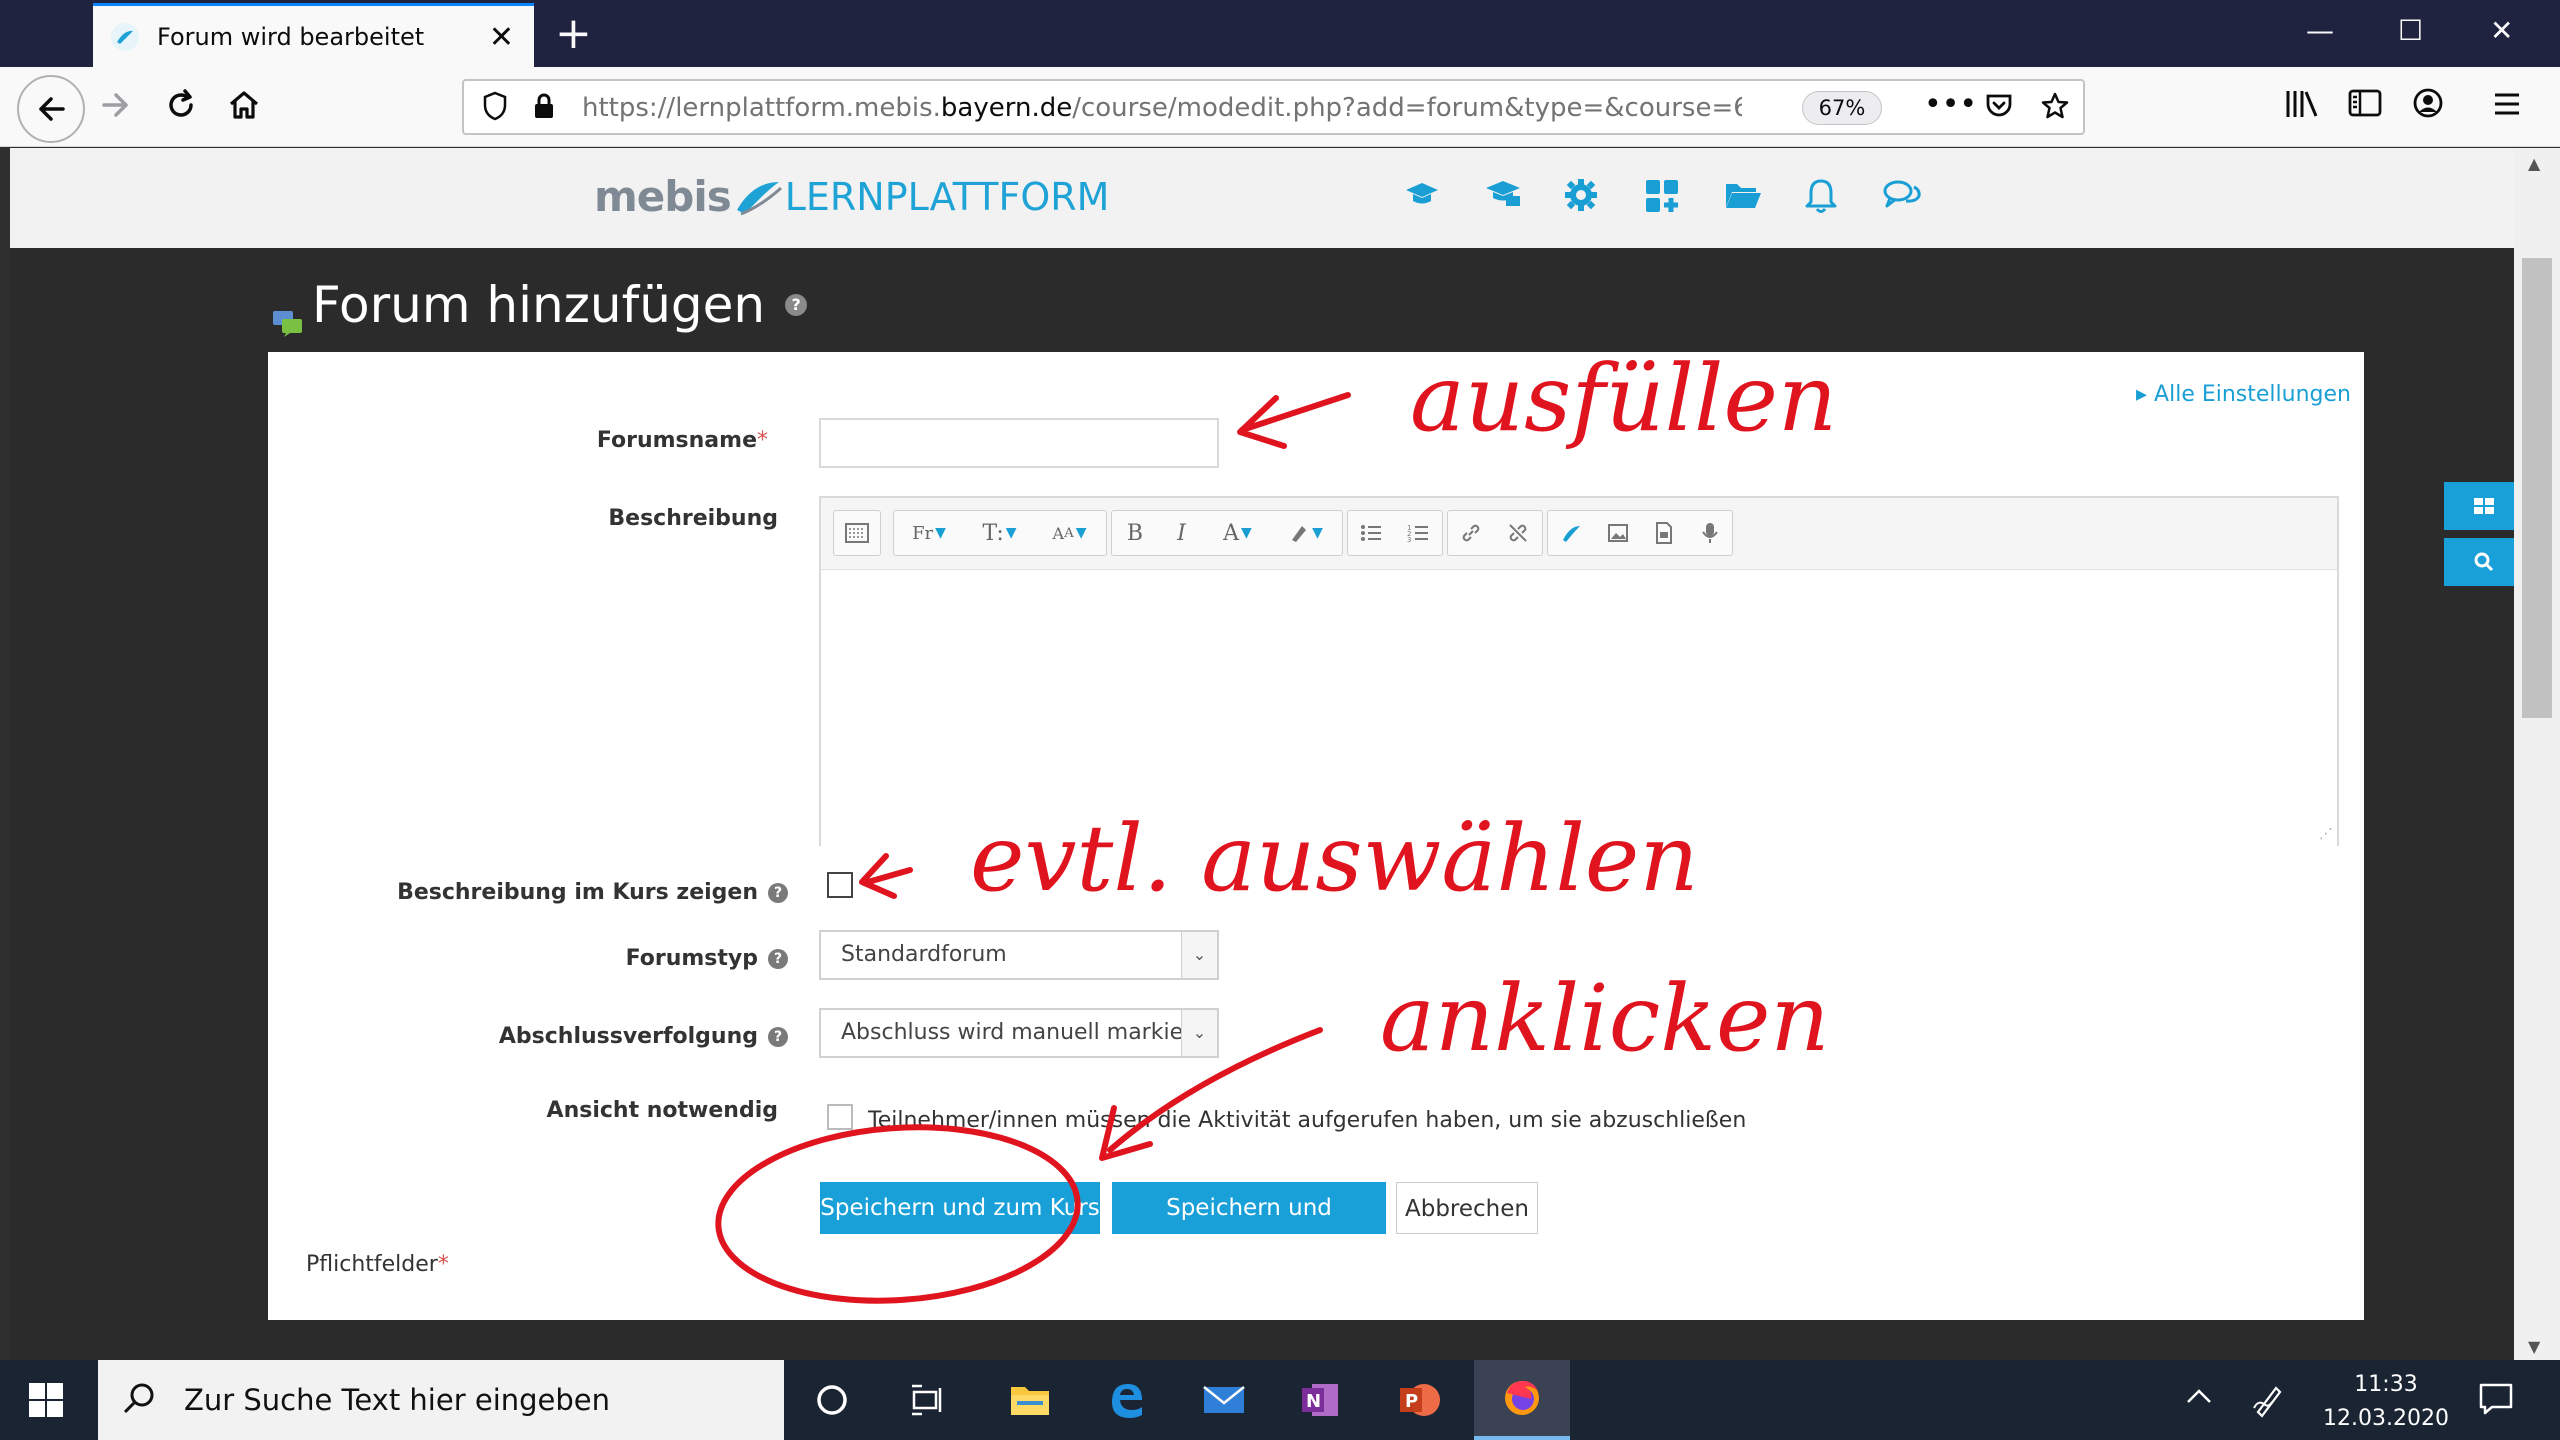 The image size is (2560, 1440). Describe the element at coordinates (851, 196) in the screenshot. I see `mebis-logo: mebis LERNPLATTFORM` at that location.